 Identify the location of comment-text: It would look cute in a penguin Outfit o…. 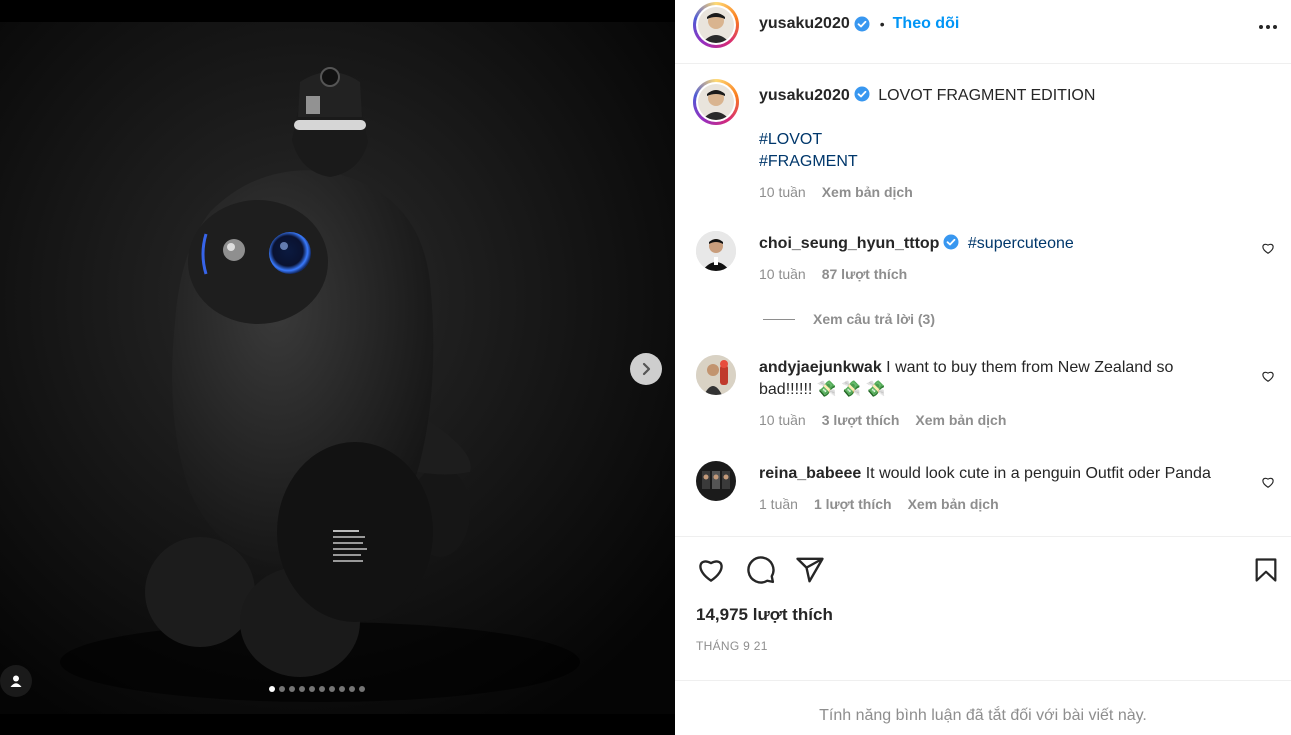
(1038, 473).